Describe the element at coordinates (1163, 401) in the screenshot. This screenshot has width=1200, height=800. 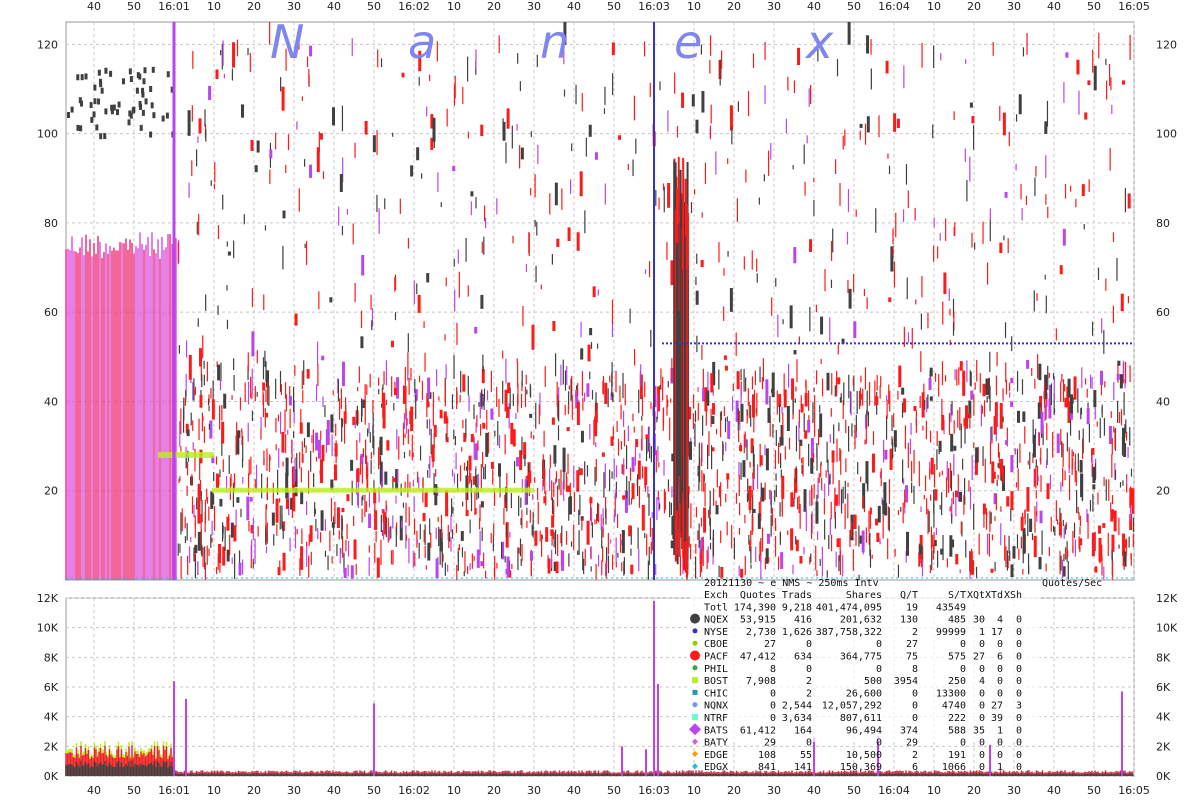
I see `top-y-tick-label-right: 40` at that location.